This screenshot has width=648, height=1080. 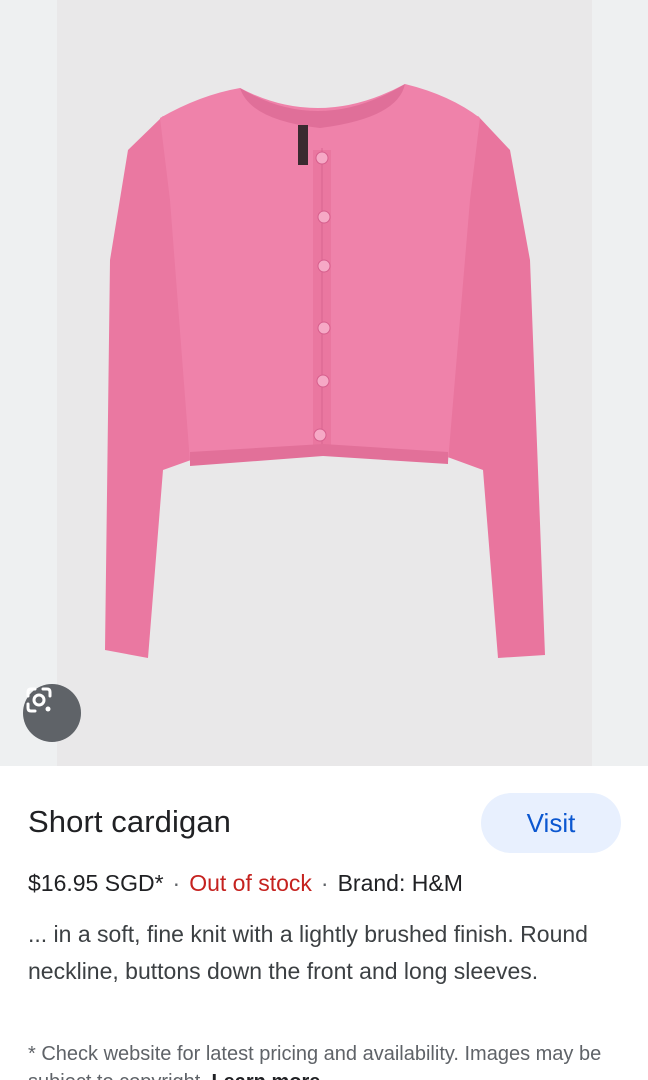 What do you see at coordinates (551, 823) in the screenshot?
I see `visit-button: Visit` at bounding box center [551, 823].